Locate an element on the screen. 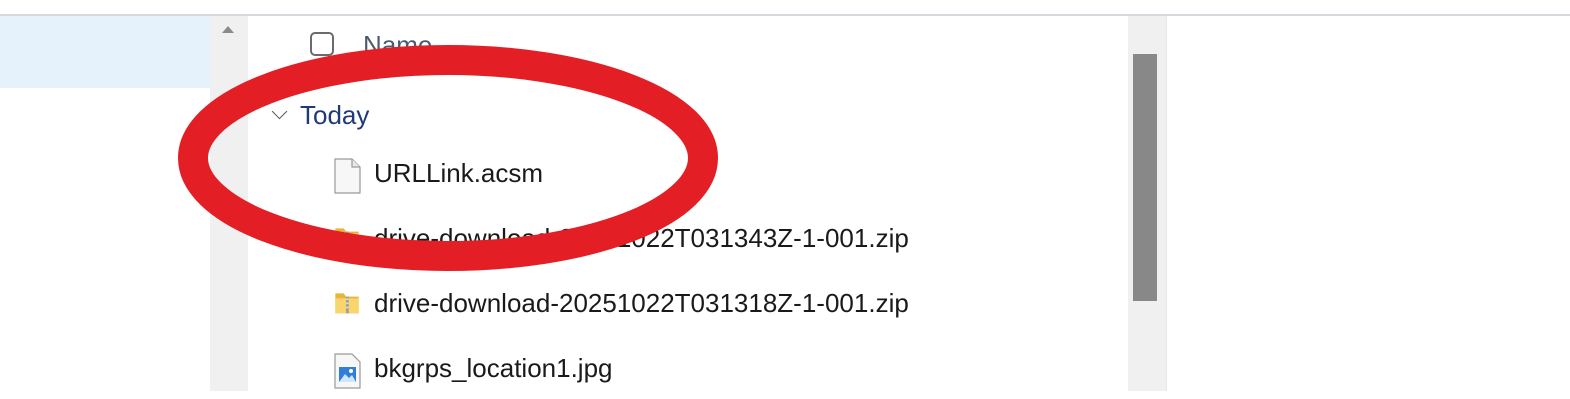 Image resolution: width=1570 pixels, height=399 pixels. scrollbar-thumb is located at coordinates (1145, 177).